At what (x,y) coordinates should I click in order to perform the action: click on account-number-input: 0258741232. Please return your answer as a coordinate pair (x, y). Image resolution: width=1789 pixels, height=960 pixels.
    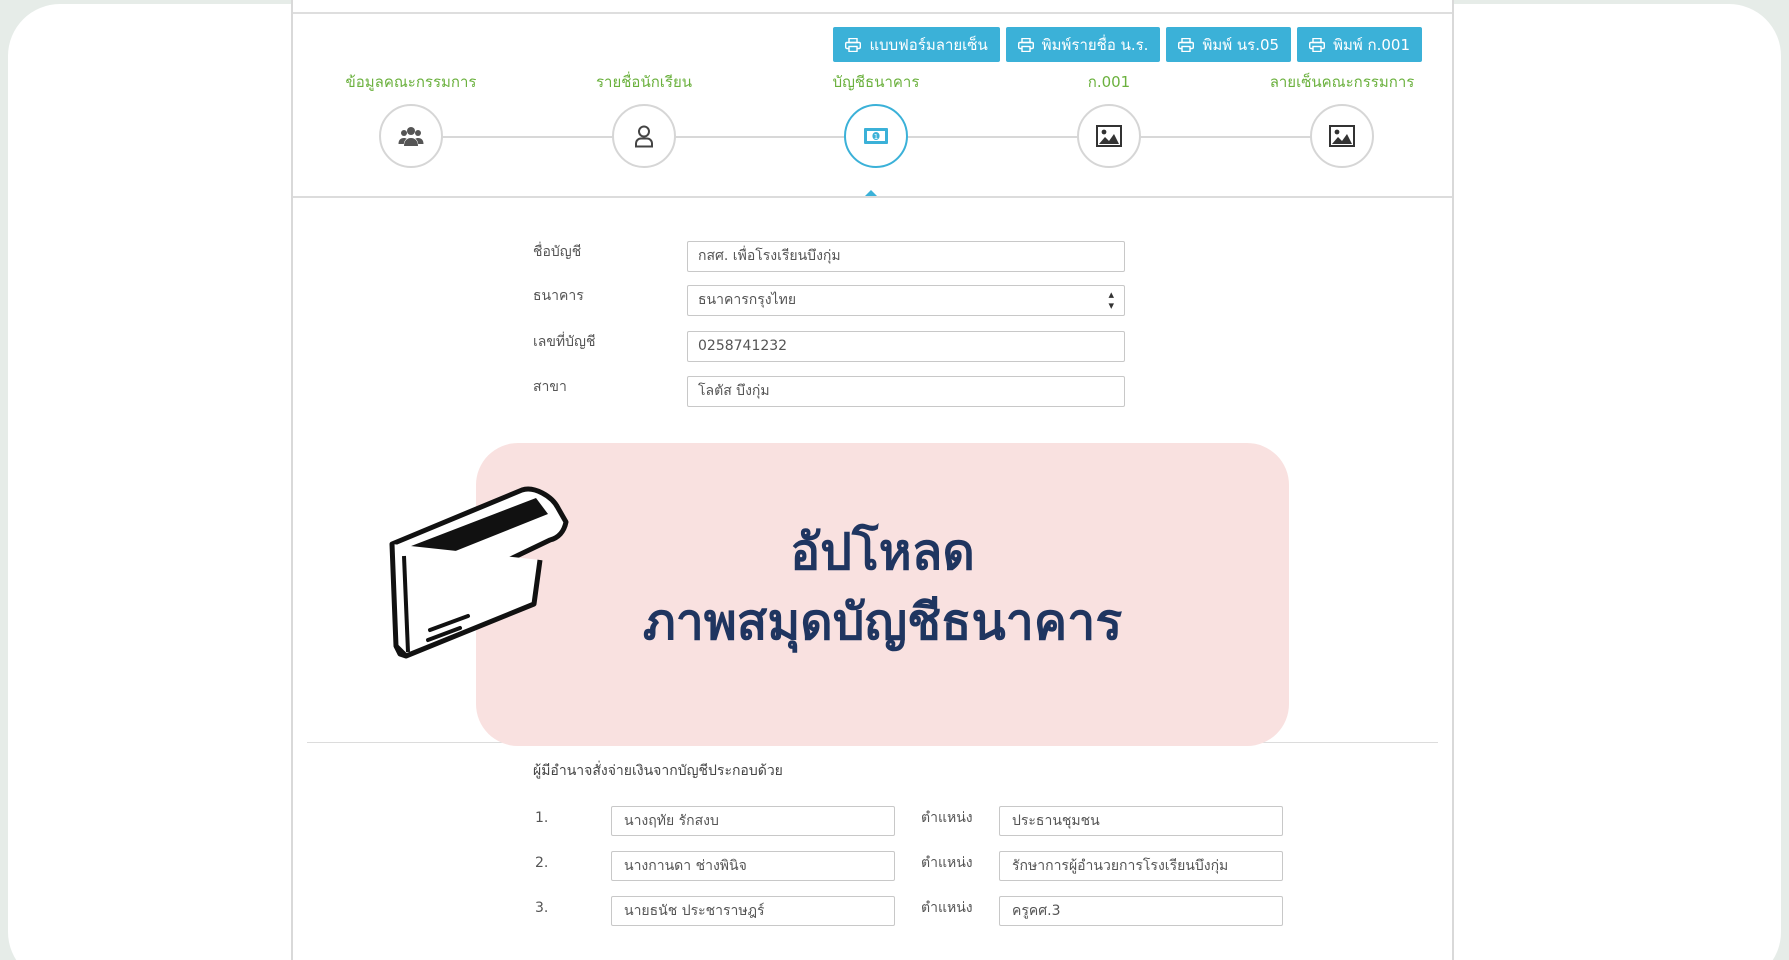
    Looking at the image, I should click on (906, 346).